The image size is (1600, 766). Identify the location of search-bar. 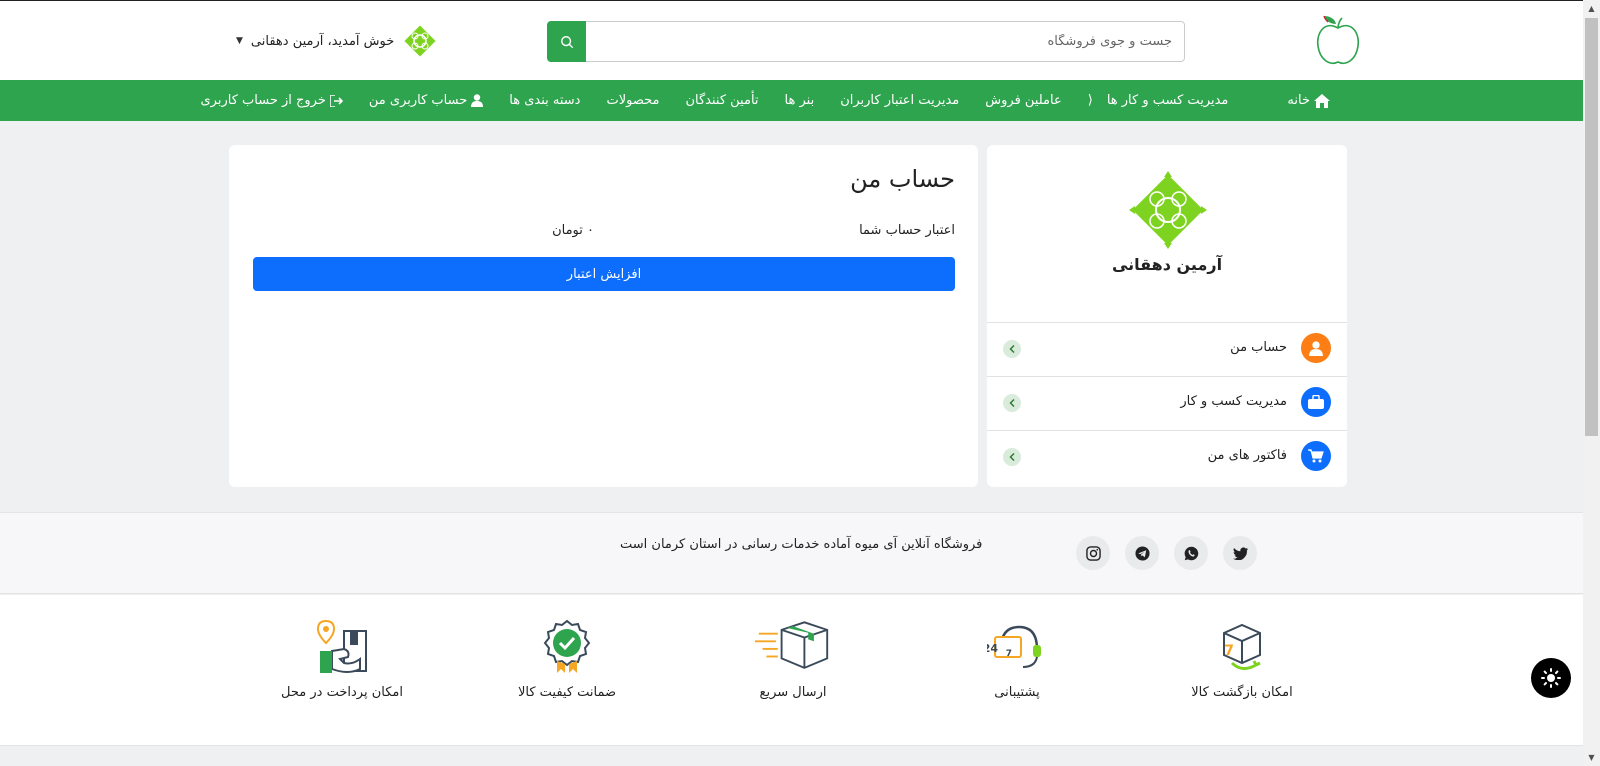
(866, 41).